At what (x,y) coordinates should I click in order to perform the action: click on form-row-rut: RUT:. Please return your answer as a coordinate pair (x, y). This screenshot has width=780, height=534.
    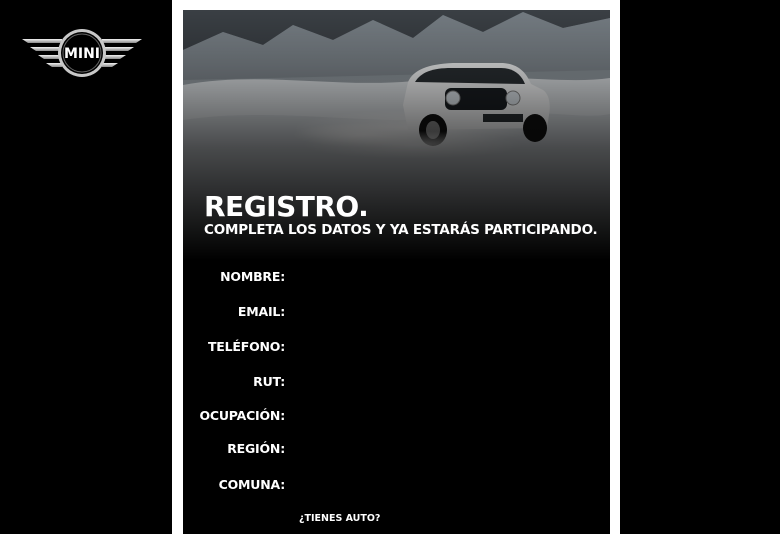
    Looking at the image, I should click on (396, 383).